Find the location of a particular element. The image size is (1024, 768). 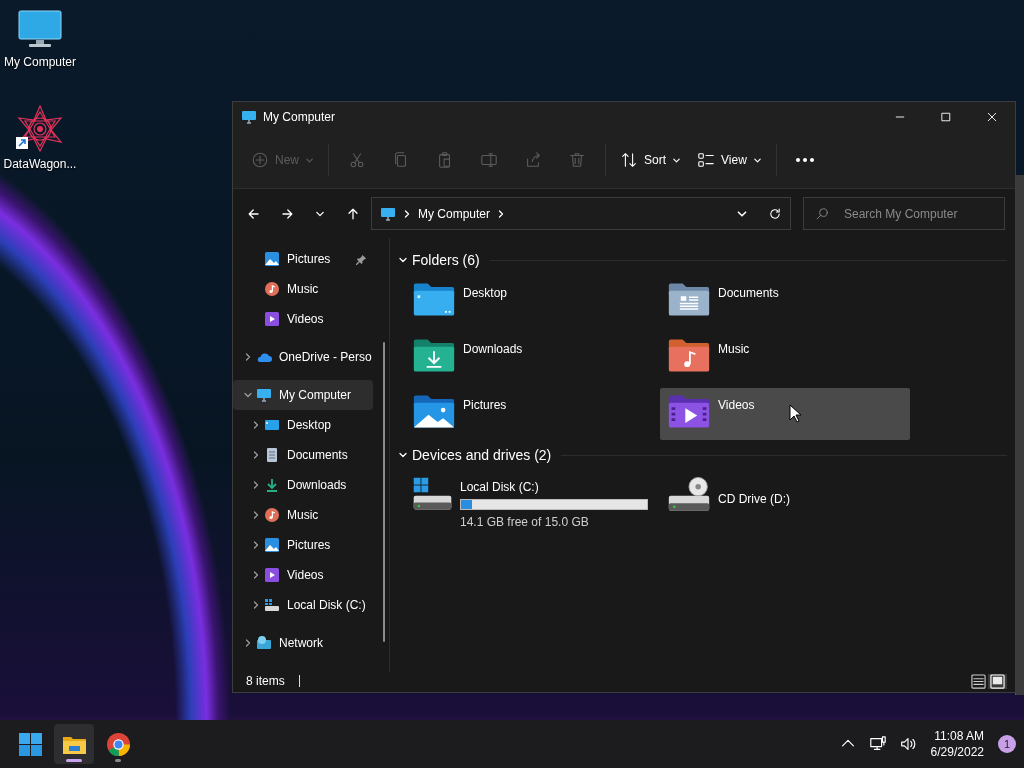

desktop-folder-icon is located at coordinates (434, 299).